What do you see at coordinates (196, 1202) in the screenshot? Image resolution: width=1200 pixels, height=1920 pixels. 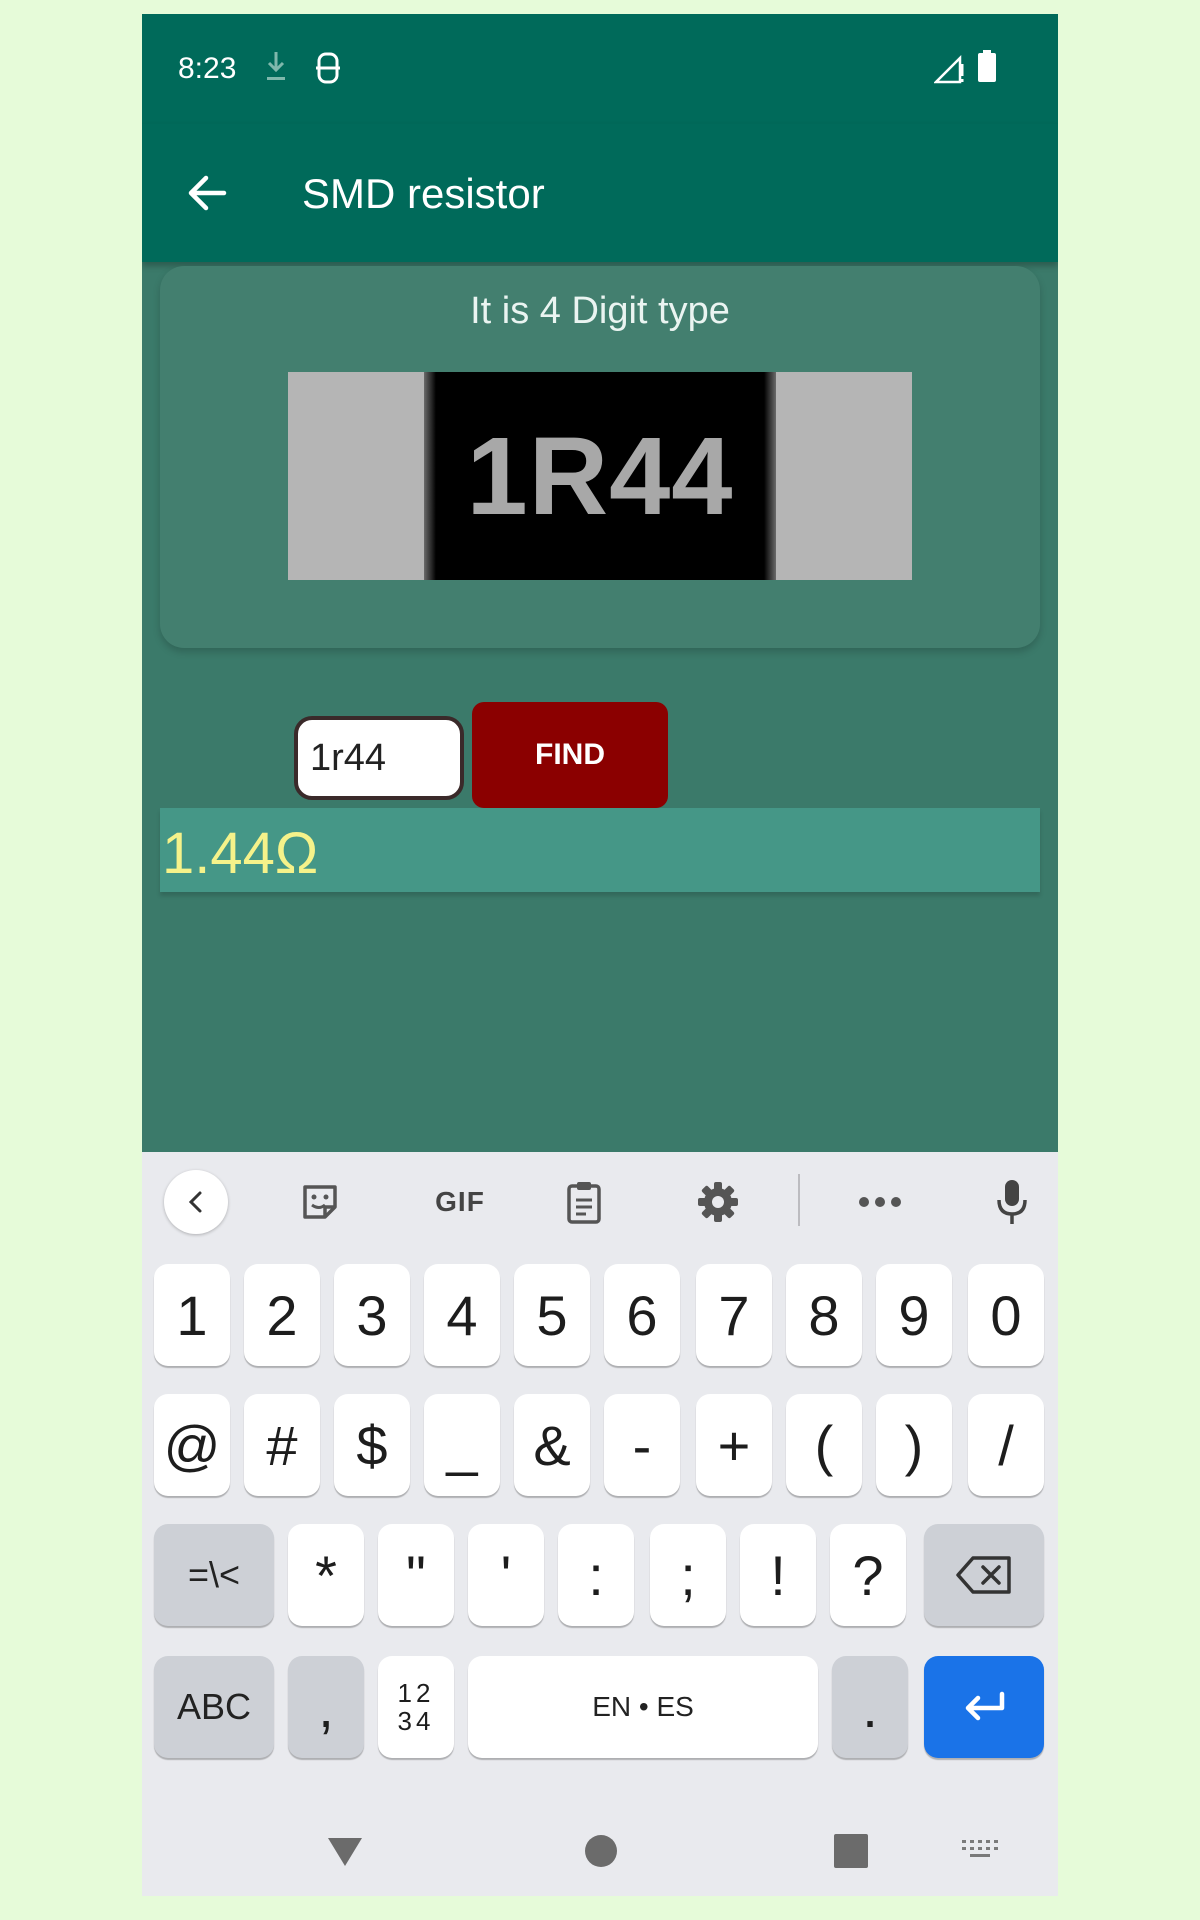 I see `chevron-left-icon` at bounding box center [196, 1202].